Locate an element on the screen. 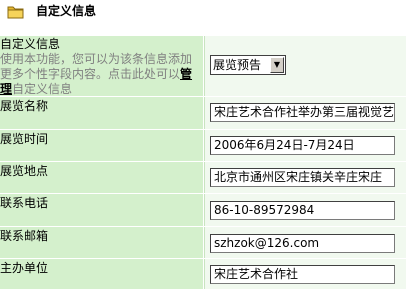 This screenshot has height=299, width=406. folder-icon is located at coordinates (15, 12).